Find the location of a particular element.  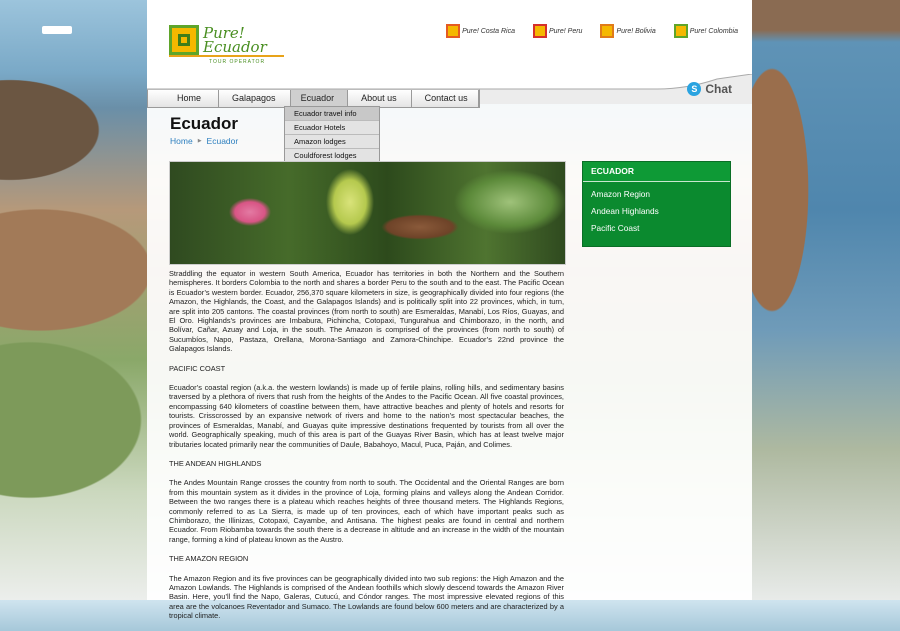

partner-name: Pure! Peru is located at coordinates (565, 31).